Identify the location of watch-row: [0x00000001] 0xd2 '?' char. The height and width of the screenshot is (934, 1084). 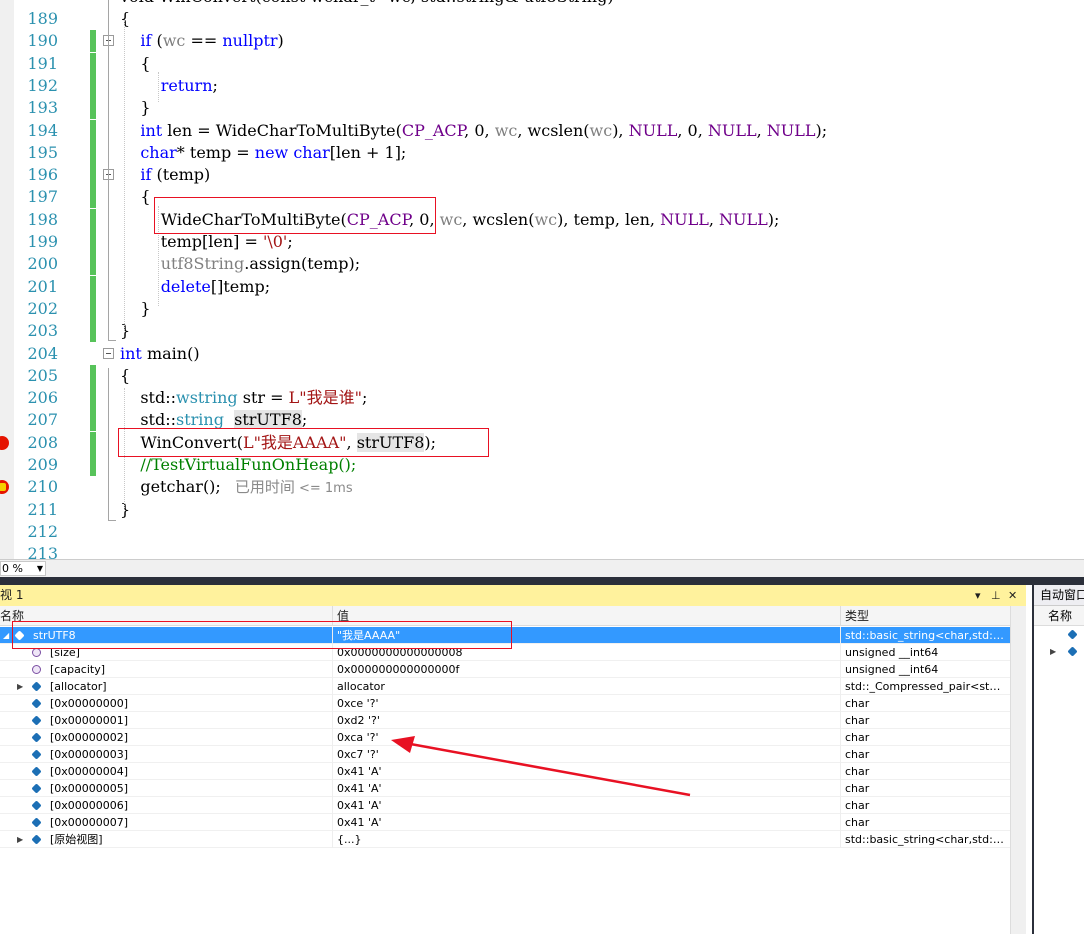
(505, 720).